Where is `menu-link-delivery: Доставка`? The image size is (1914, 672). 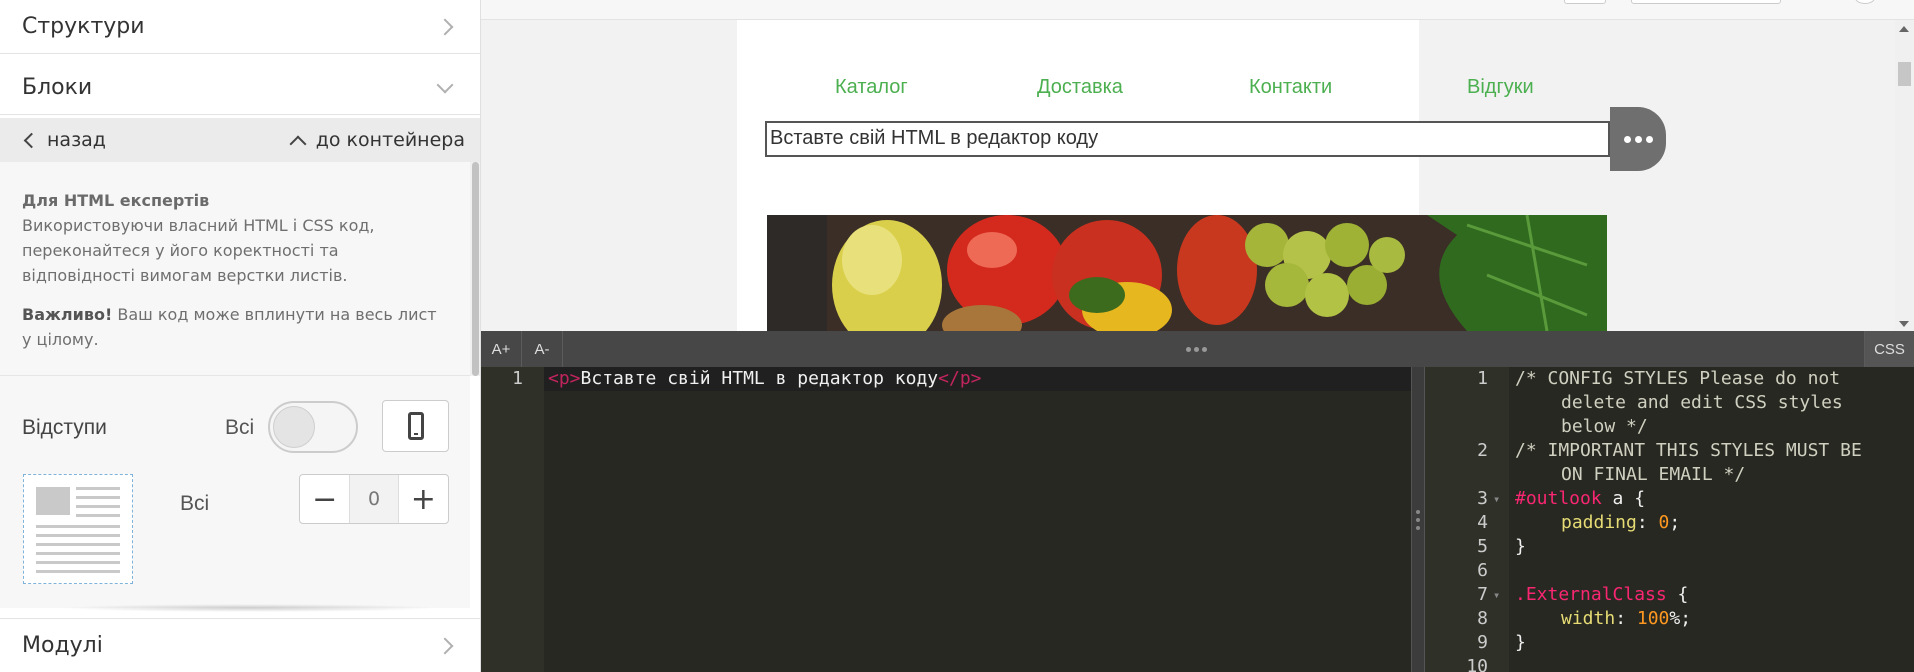
menu-link-delivery: Доставка is located at coordinates (1080, 87).